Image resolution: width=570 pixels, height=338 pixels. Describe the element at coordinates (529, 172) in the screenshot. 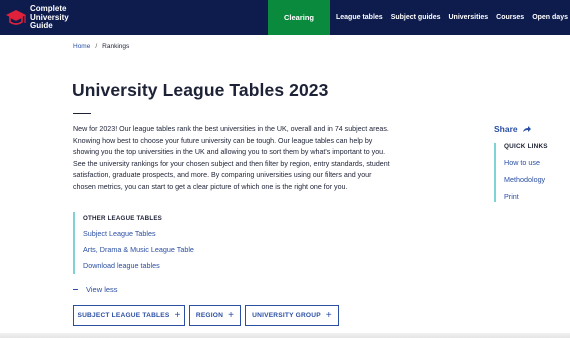

I see `quick-links-box: QUICK LINKS How to use Methodology Print` at that location.